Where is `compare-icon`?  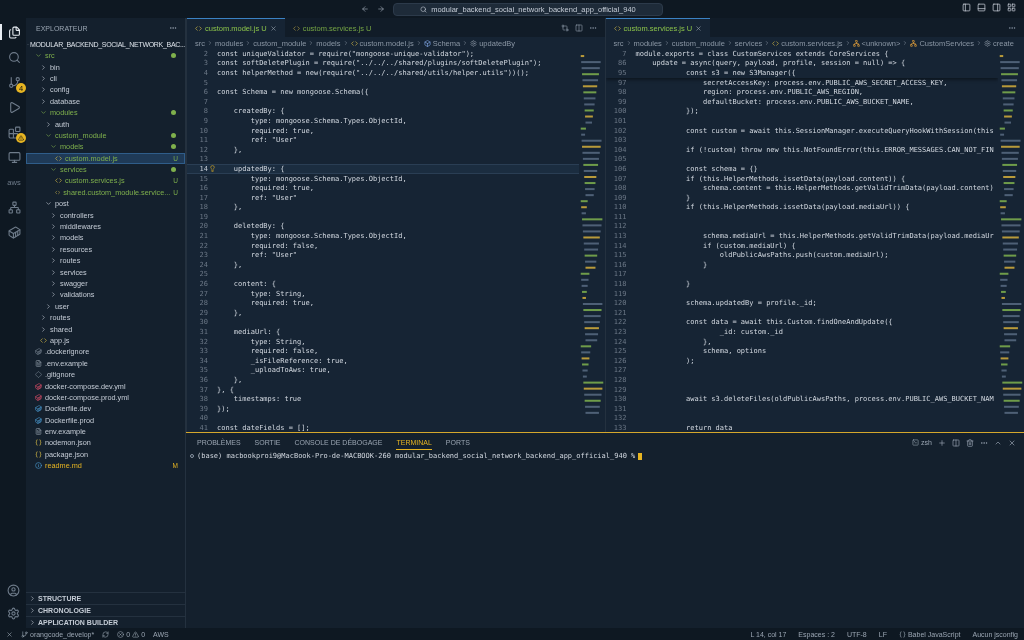 compare-icon is located at coordinates (564, 27).